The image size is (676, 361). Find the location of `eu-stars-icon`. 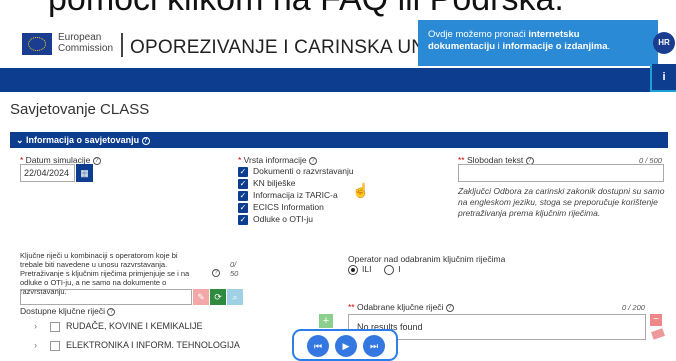

eu-stars-icon is located at coordinates (37, 44).